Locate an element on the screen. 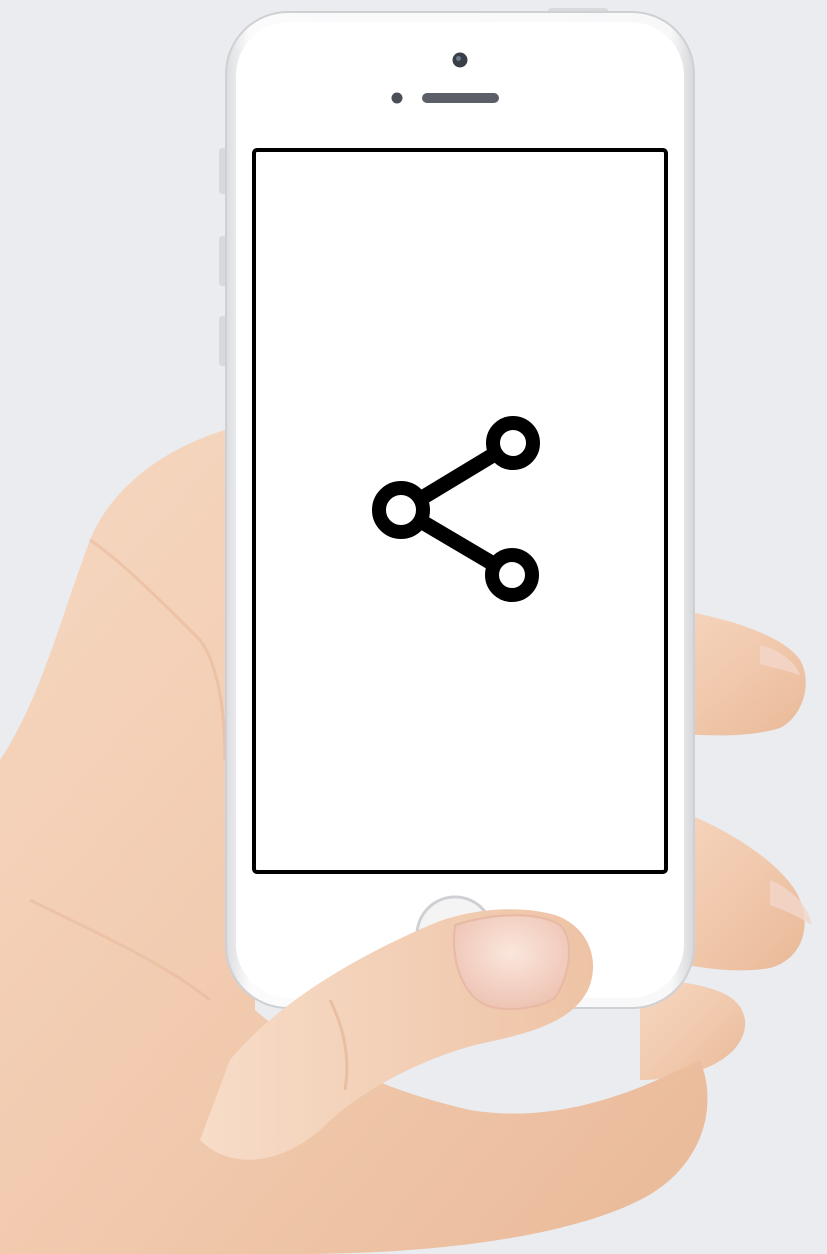  earpiece-speaker is located at coordinates (460, 98).